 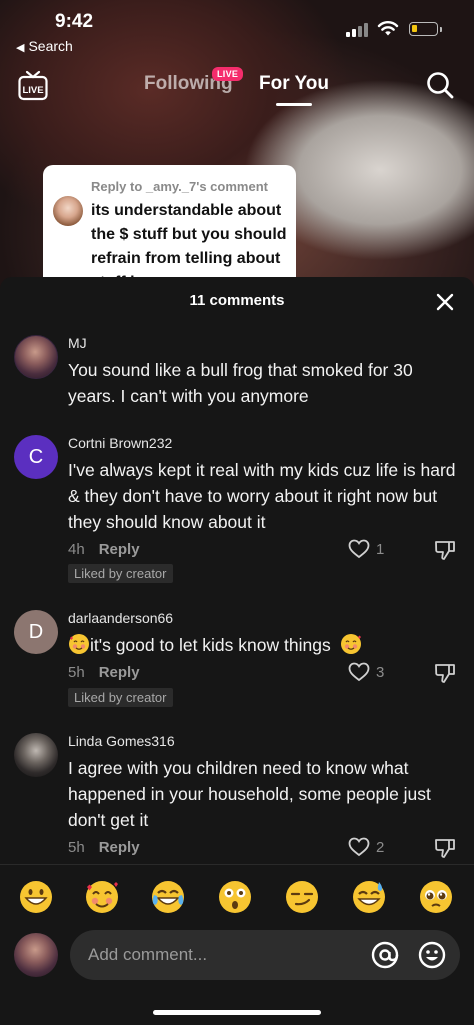 I want to click on battery-icon, so click(x=423, y=29).